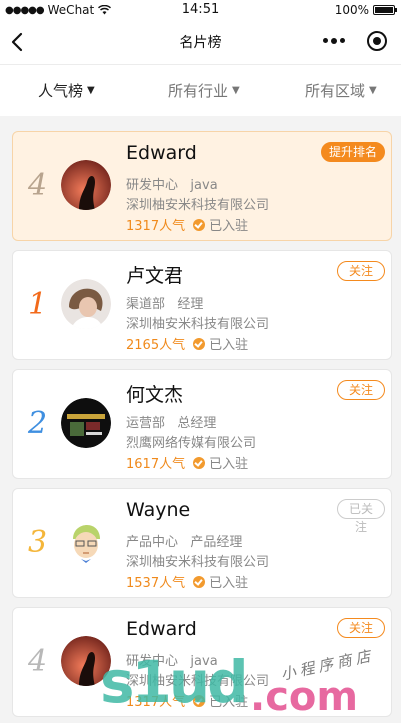  What do you see at coordinates (158, 510) in the screenshot?
I see `card-name: Wayne` at bounding box center [158, 510].